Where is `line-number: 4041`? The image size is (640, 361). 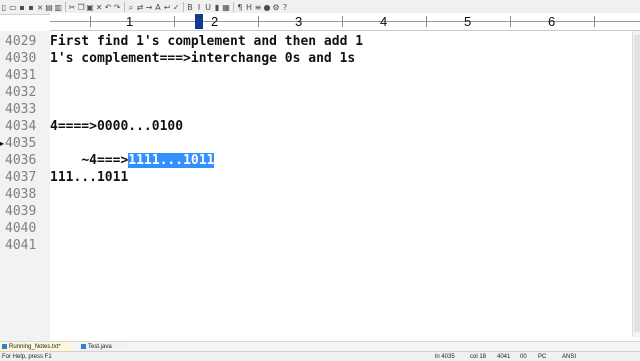 line-number: 4041 is located at coordinates (21, 245).